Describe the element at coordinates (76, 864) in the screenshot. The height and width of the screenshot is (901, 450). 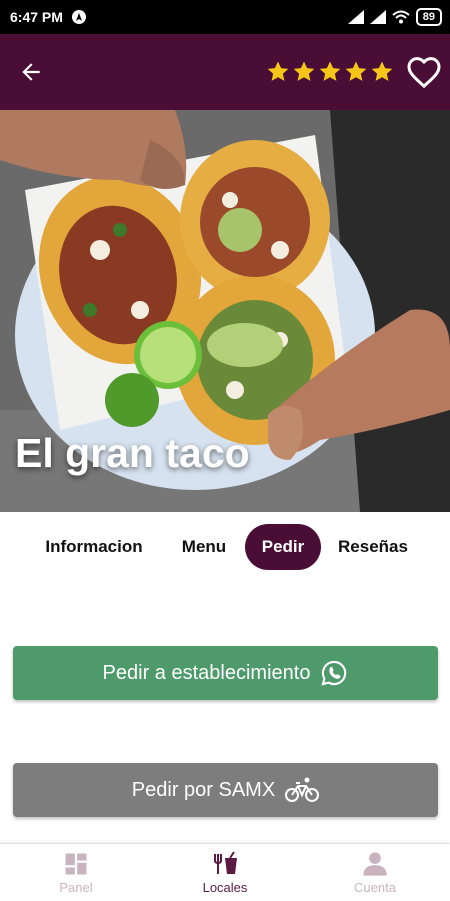
I see `dashboard-icon` at that location.